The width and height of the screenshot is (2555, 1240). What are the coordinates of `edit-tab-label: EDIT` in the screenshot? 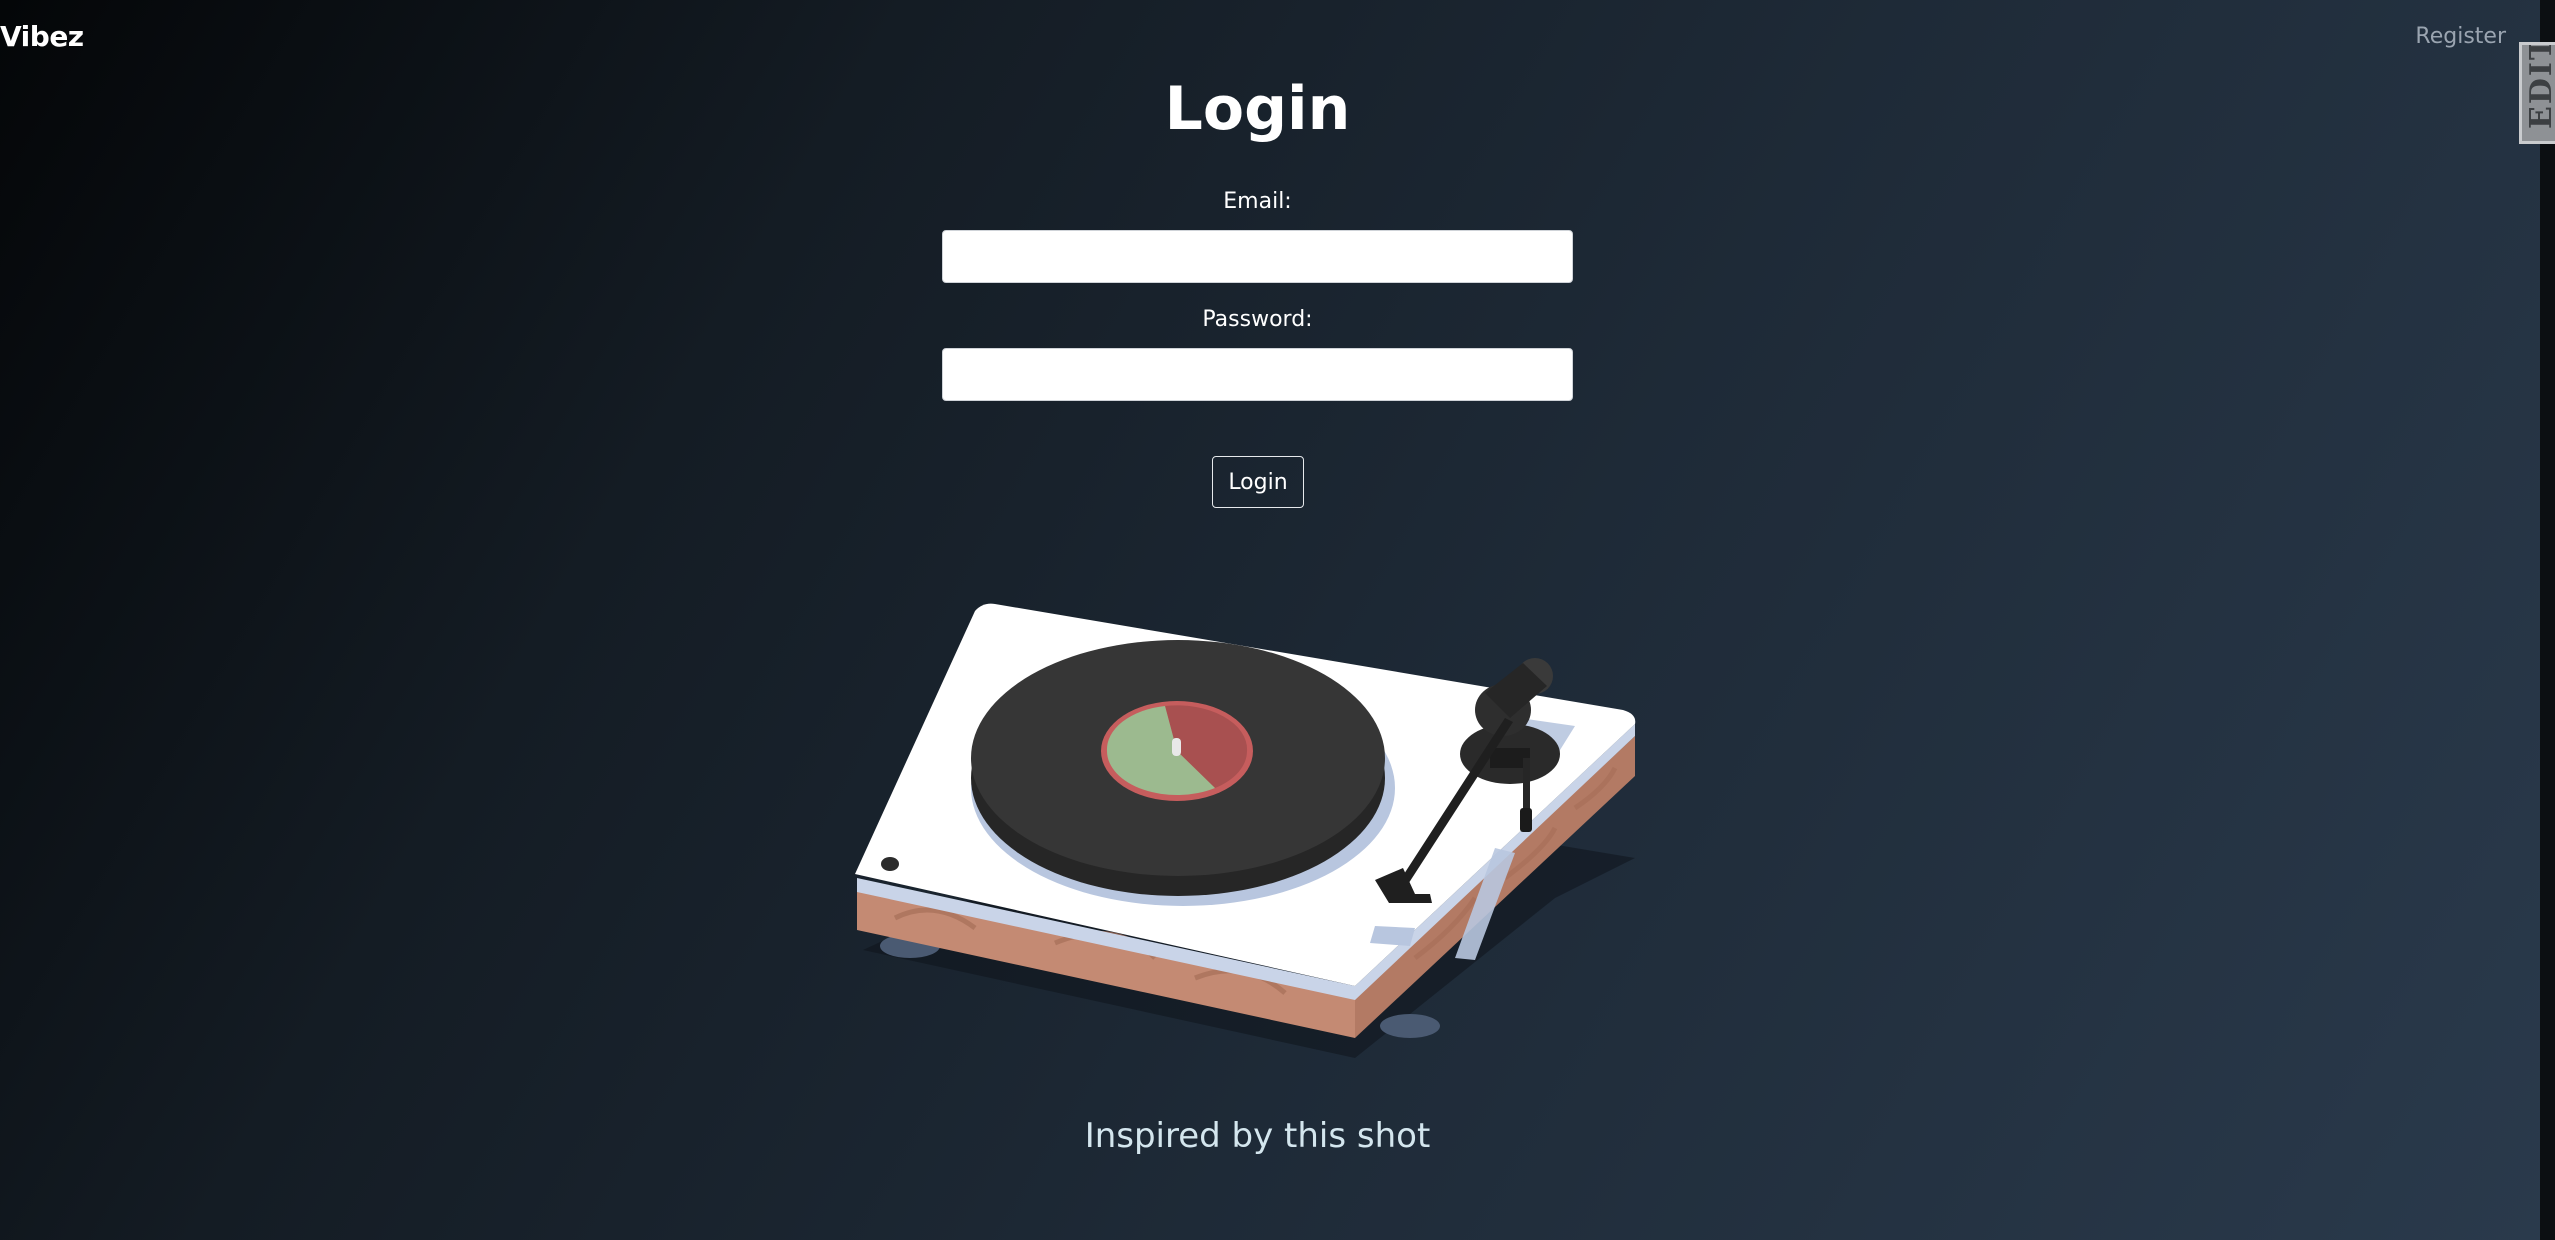 It's located at (2539, 85).